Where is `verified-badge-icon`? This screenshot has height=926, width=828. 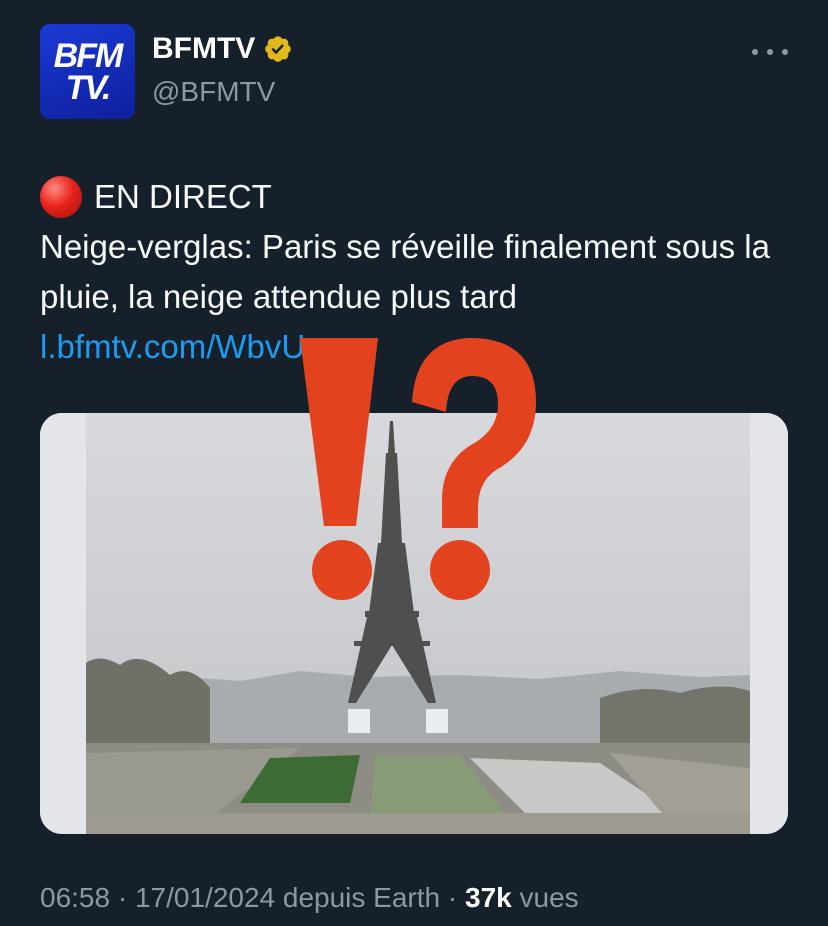
verified-badge-icon is located at coordinates (278, 49).